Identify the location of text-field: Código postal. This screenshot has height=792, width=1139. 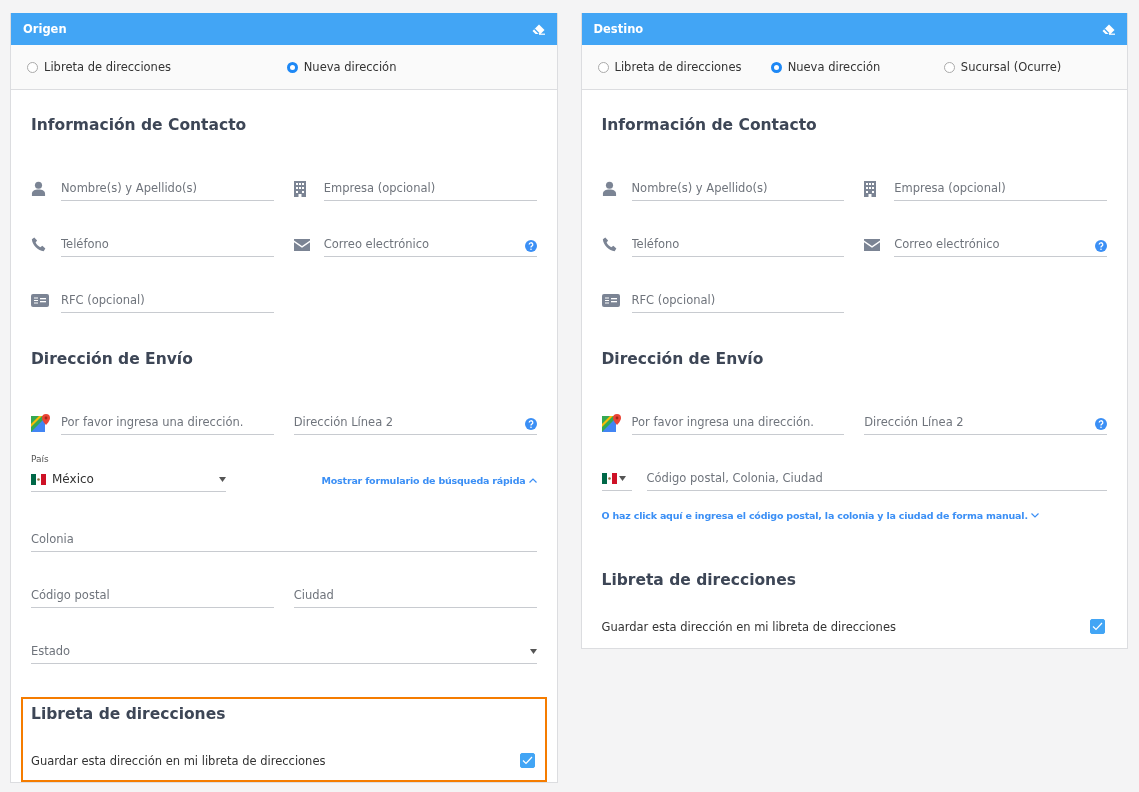
(152, 595).